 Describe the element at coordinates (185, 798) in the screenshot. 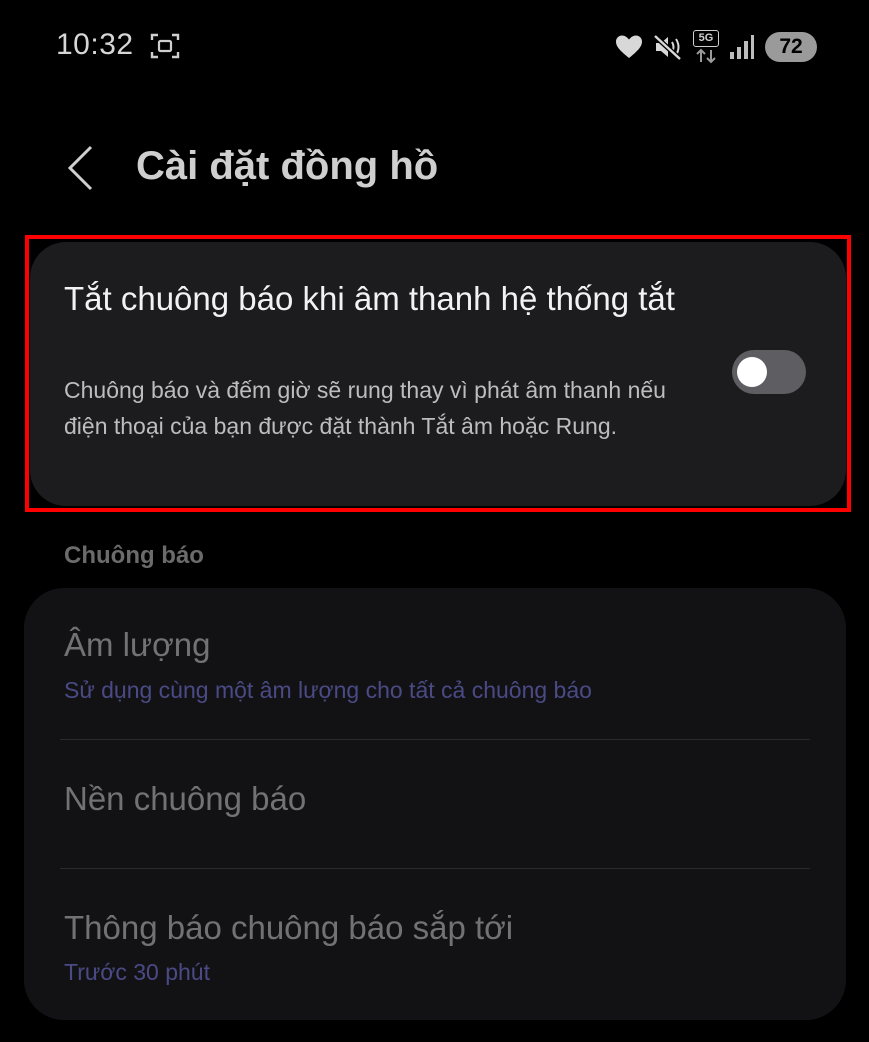

I see `item-title: Nền chuông báo` at that location.